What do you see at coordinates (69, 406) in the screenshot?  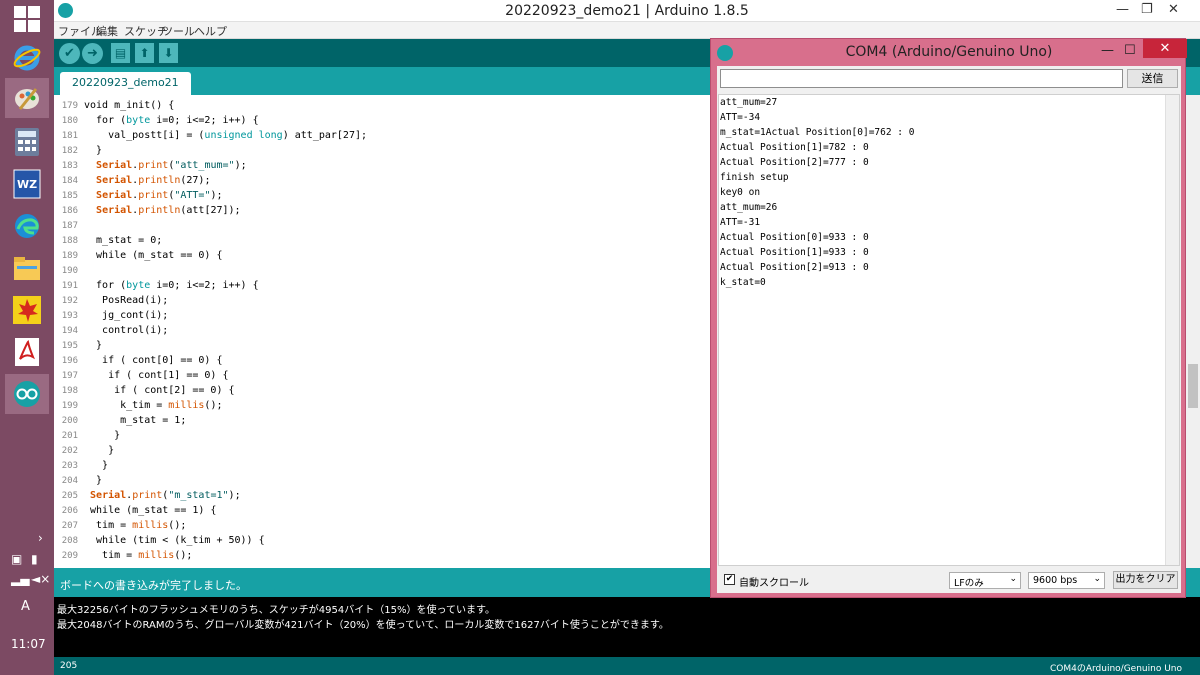 I see `line-number: 199` at bounding box center [69, 406].